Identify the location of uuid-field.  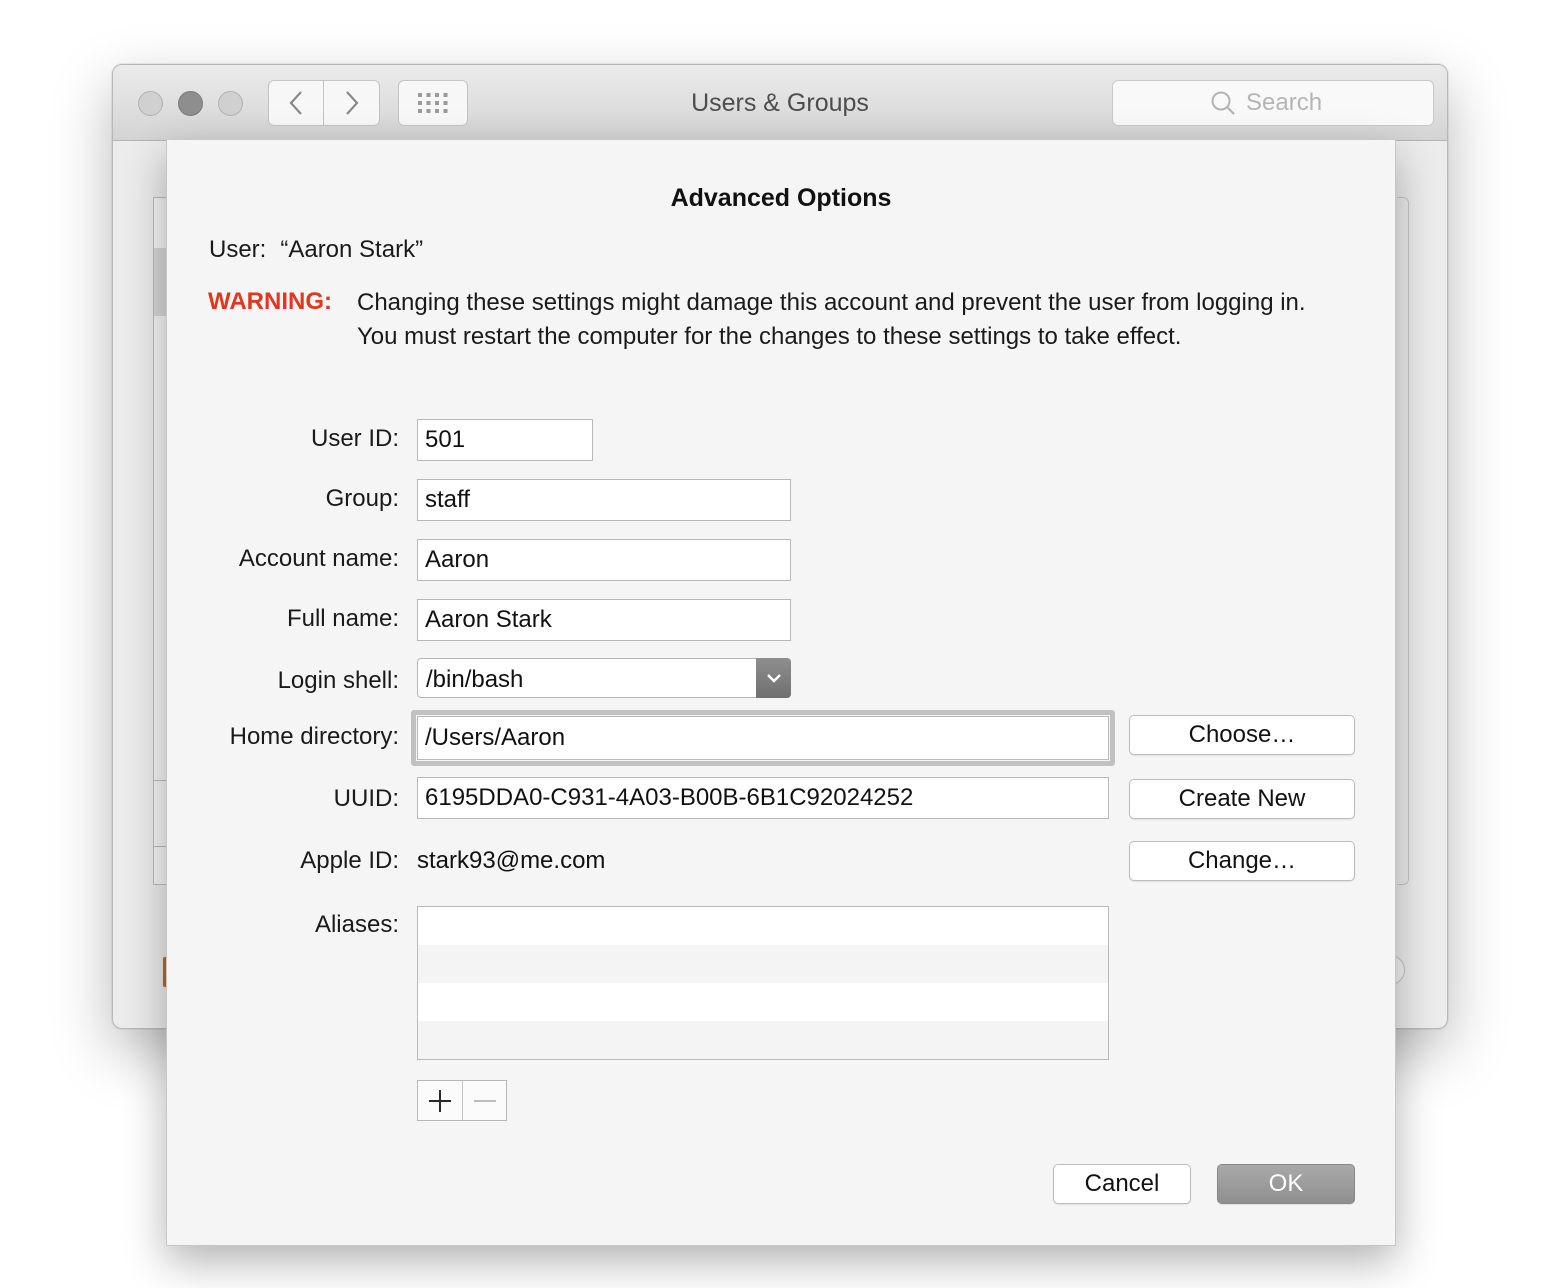
(763, 798).